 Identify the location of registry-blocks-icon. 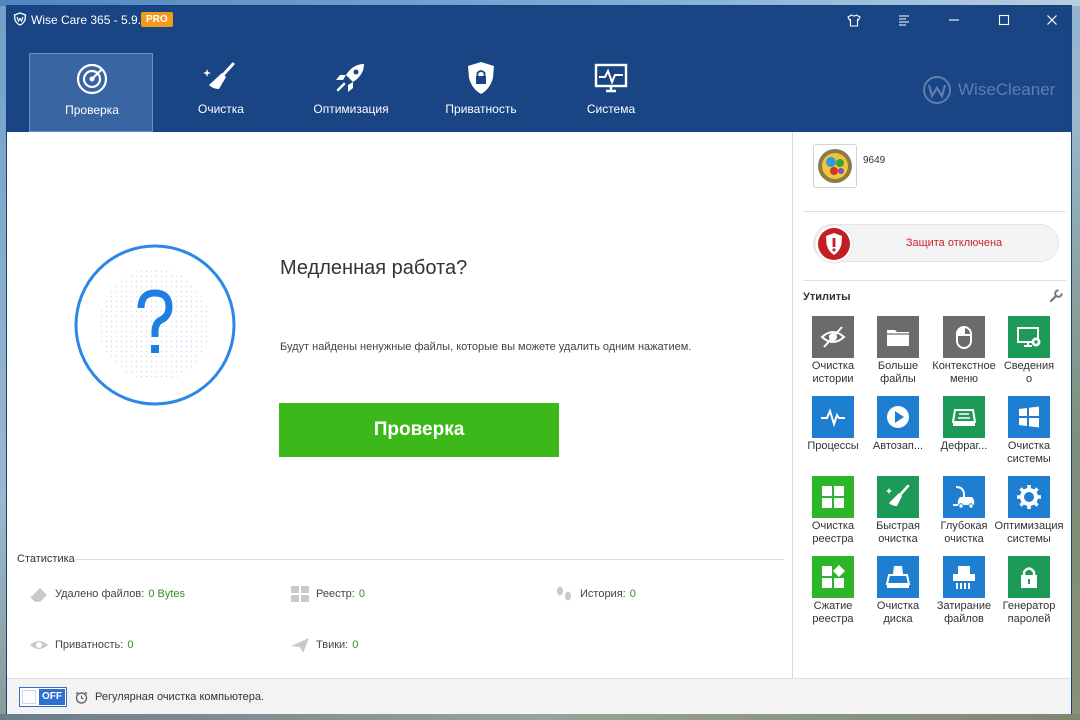
(300, 594).